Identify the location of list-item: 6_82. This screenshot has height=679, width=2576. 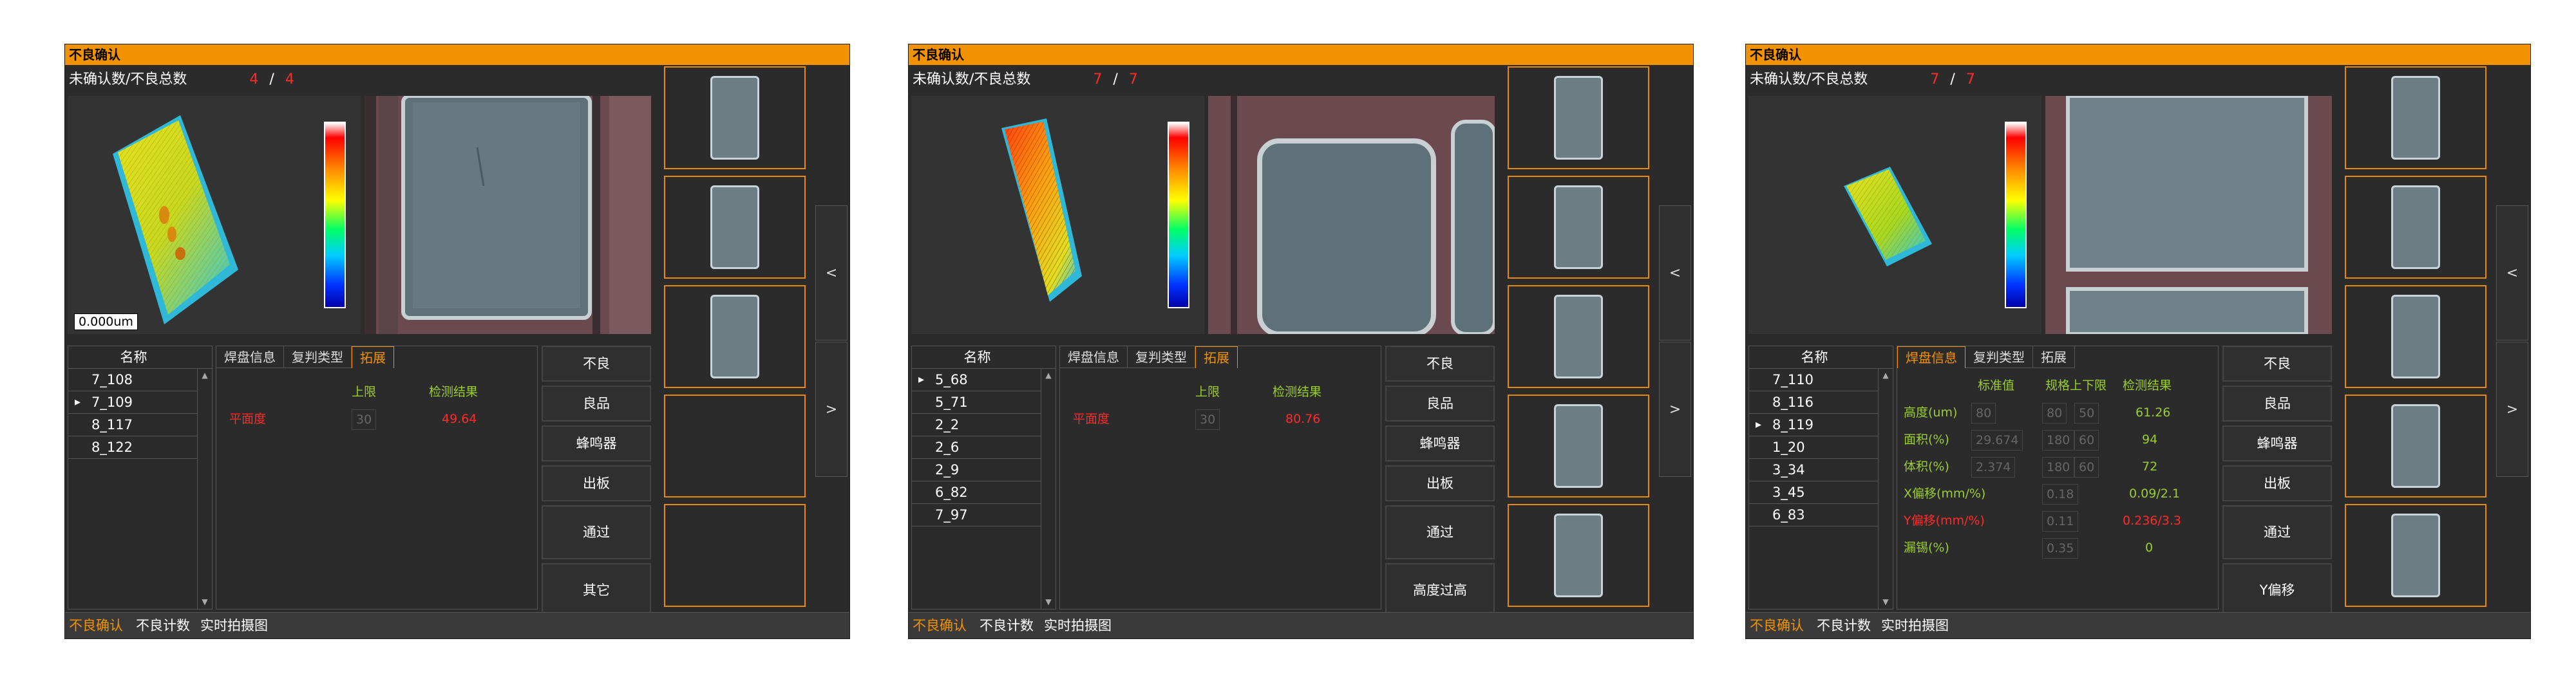
(976, 493).